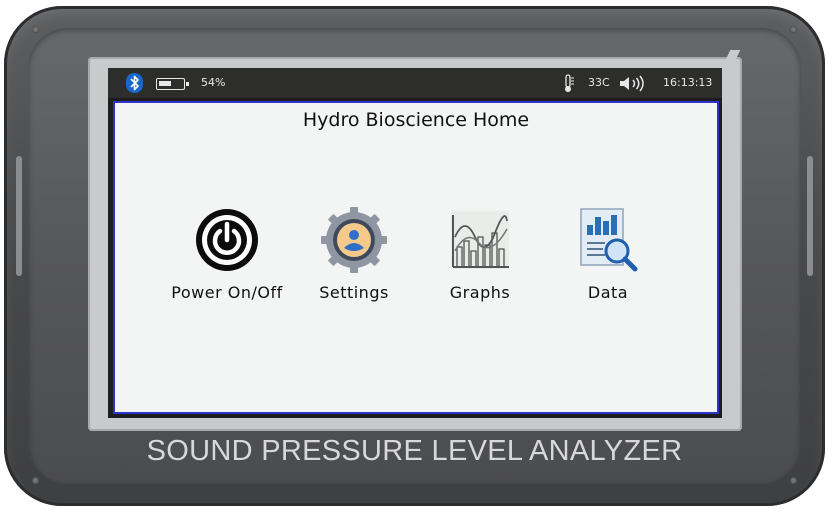 Image resolution: width=829 pixels, height=510 pixels. Describe the element at coordinates (599, 82) in the screenshot. I see `temperature-readout: 33C` at that location.